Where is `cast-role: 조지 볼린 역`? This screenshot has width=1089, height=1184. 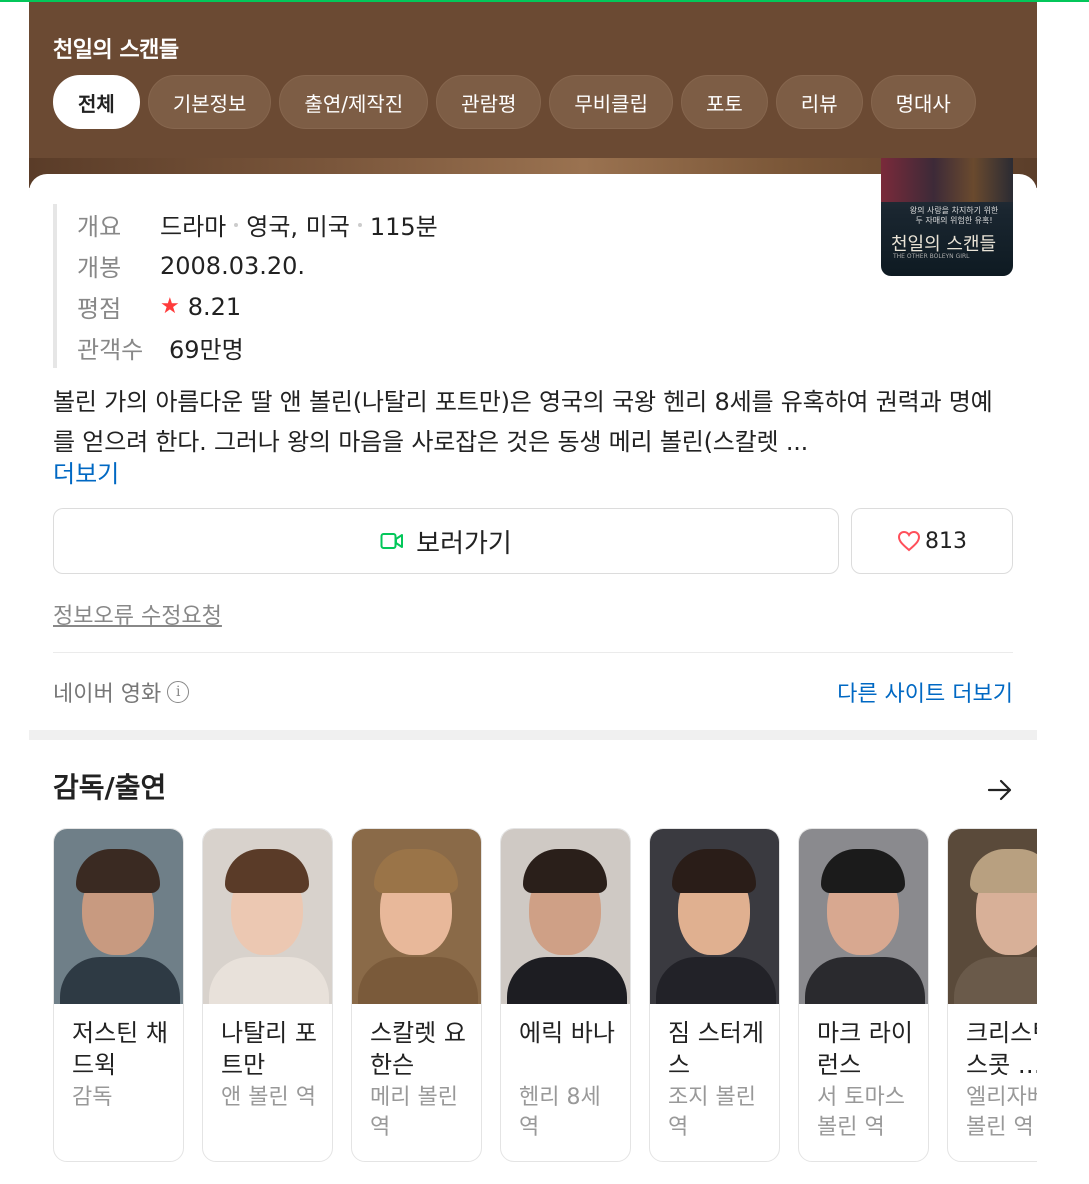 cast-role: 조지 볼린 역 is located at coordinates (712, 1112).